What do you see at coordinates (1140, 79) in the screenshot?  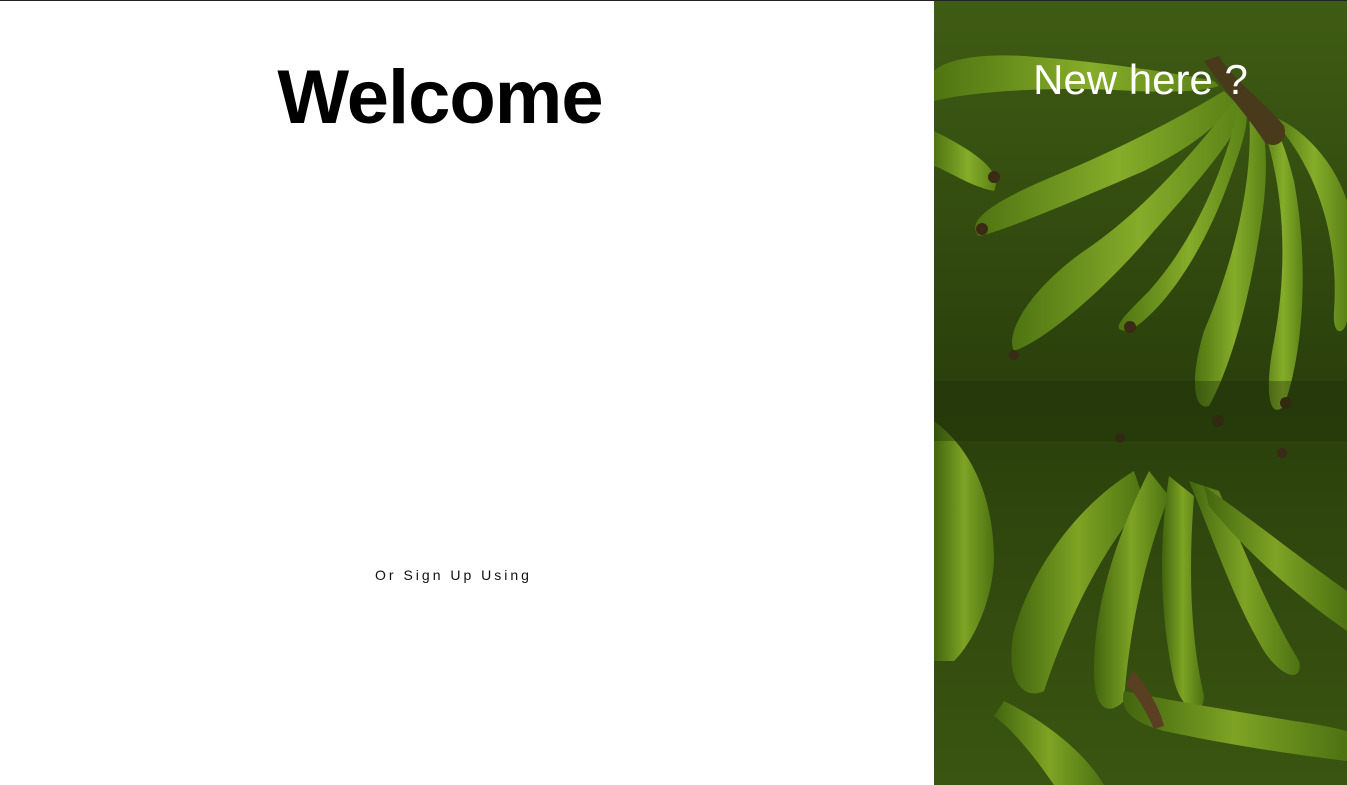 I see `signup-heading: New here ?` at bounding box center [1140, 79].